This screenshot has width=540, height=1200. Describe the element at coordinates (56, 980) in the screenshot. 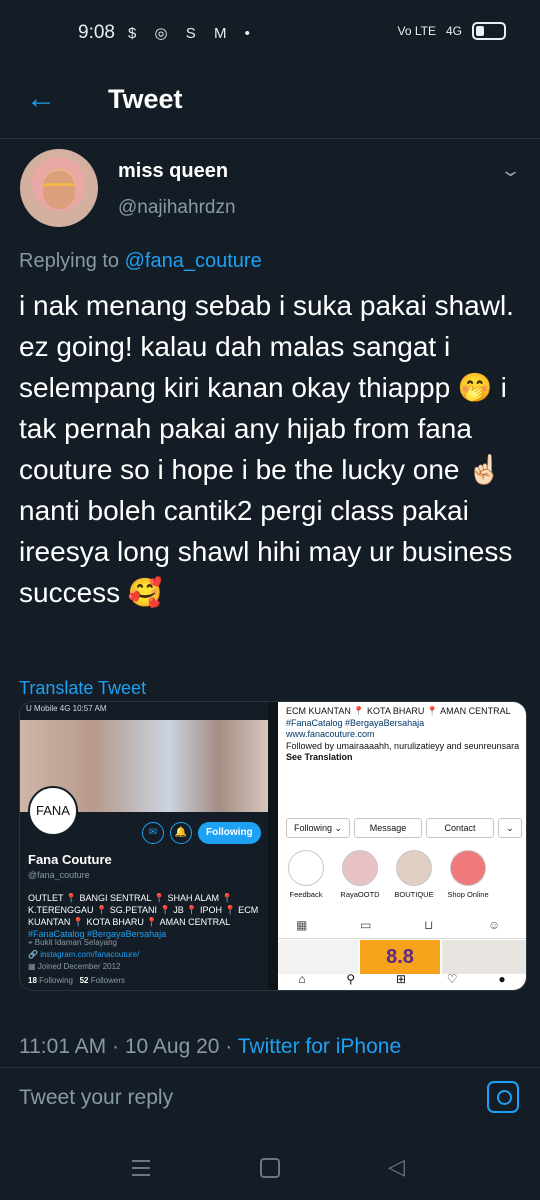

I see `following-label: Following` at that location.